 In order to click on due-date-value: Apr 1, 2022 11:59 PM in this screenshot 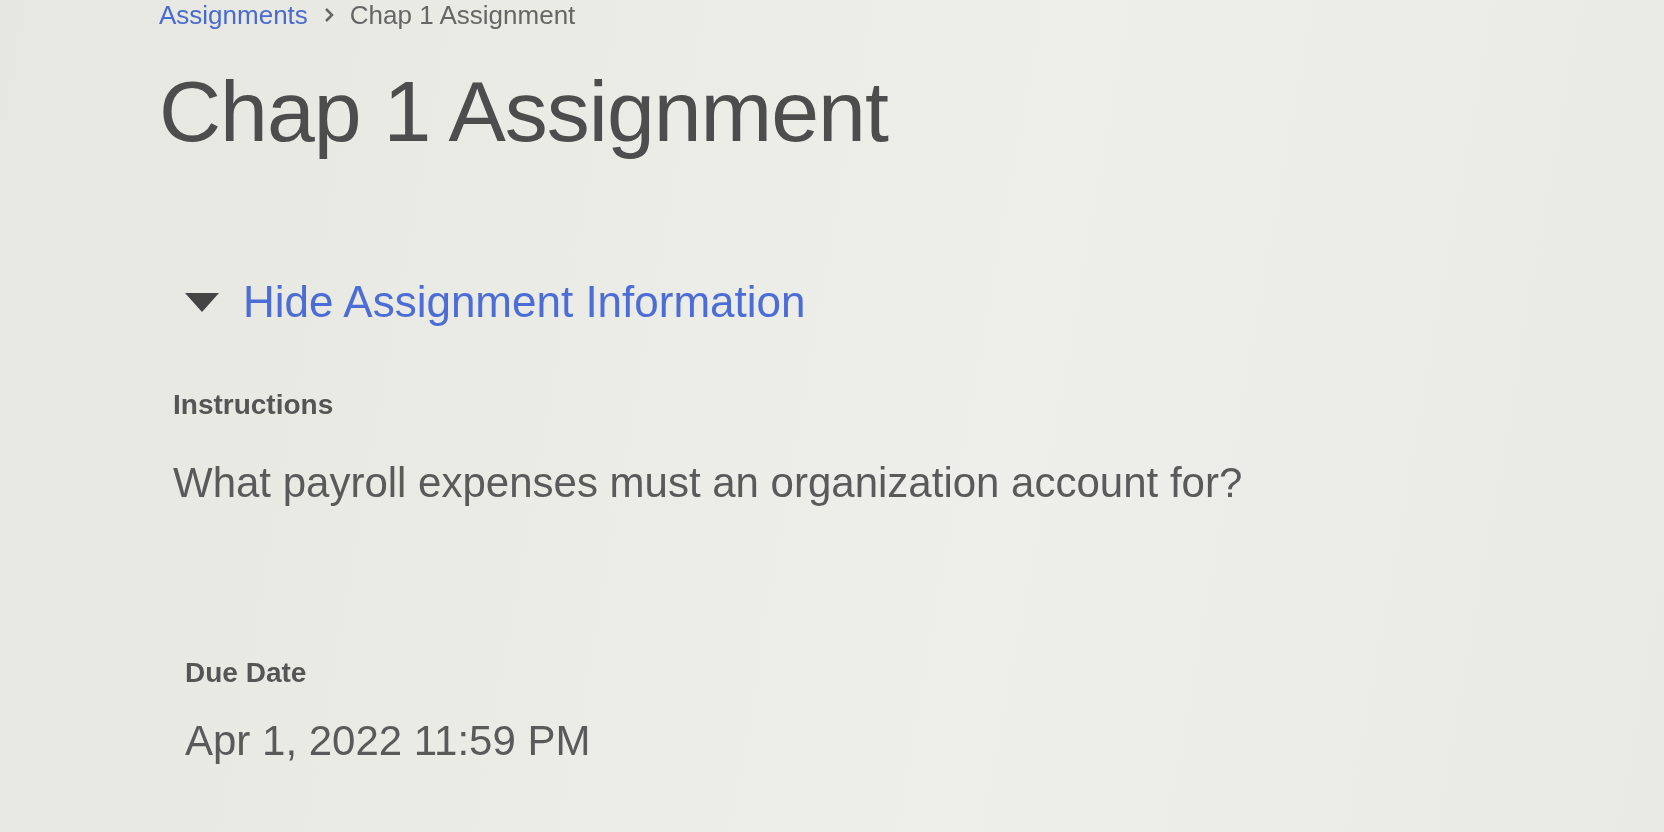, I will do `click(388, 740)`.